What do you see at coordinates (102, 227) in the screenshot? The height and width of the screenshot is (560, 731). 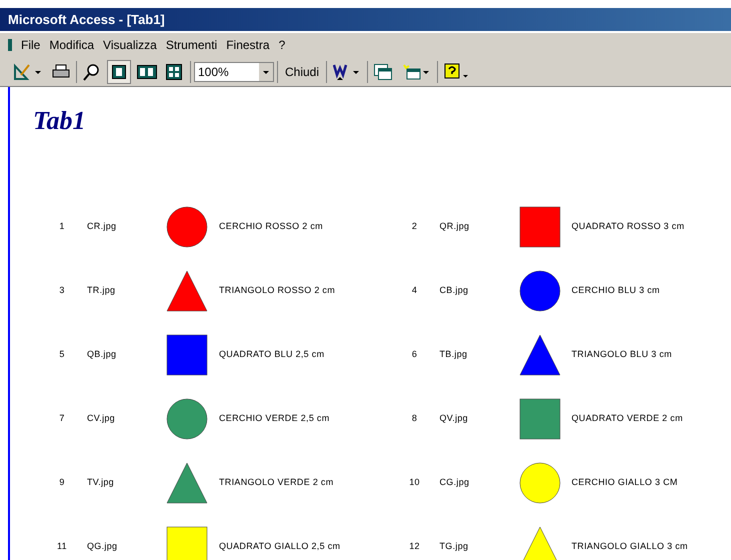 I see `file-name: CR.jpg` at bounding box center [102, 227].